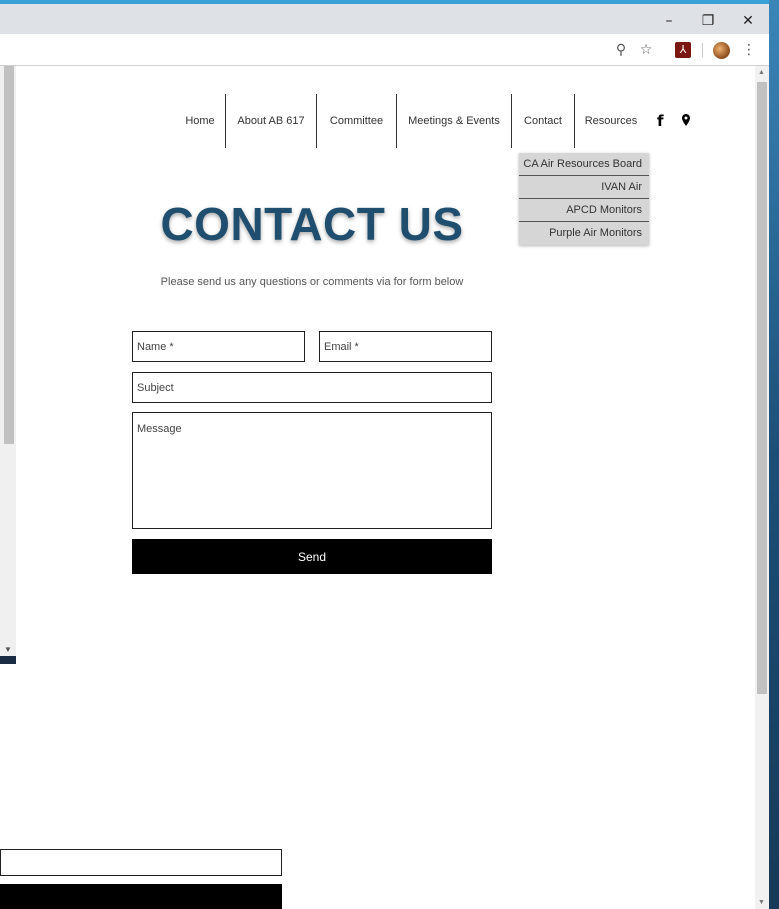  Describe the element at coordinates (356, 121) in the screenshot. I see `nav-committee: Committee` at that location.